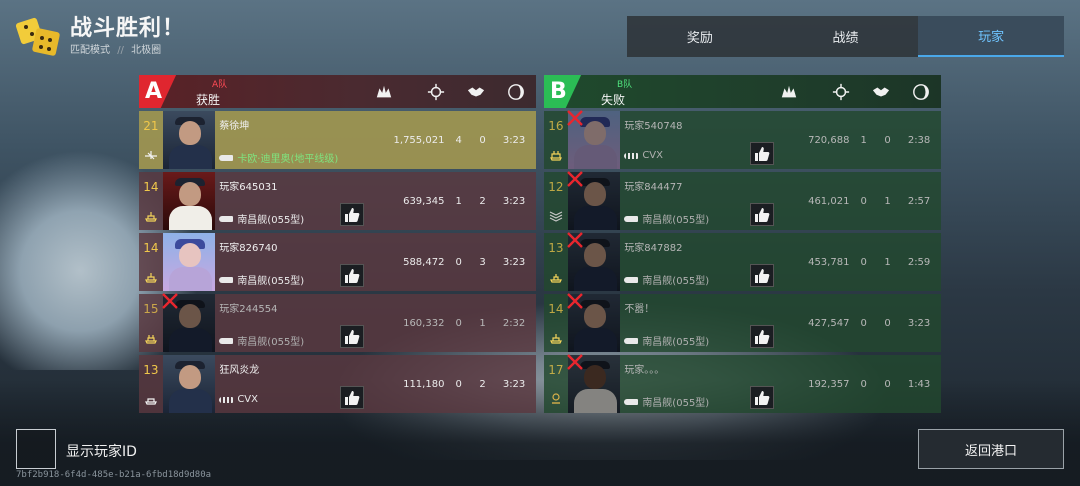  What do you see at coordinates (337, 384) in the screenshot?
I see `player-row: 13 狂风炎龙 CVX 111,180 0 2 3:23` at bounding box center [337, 384].